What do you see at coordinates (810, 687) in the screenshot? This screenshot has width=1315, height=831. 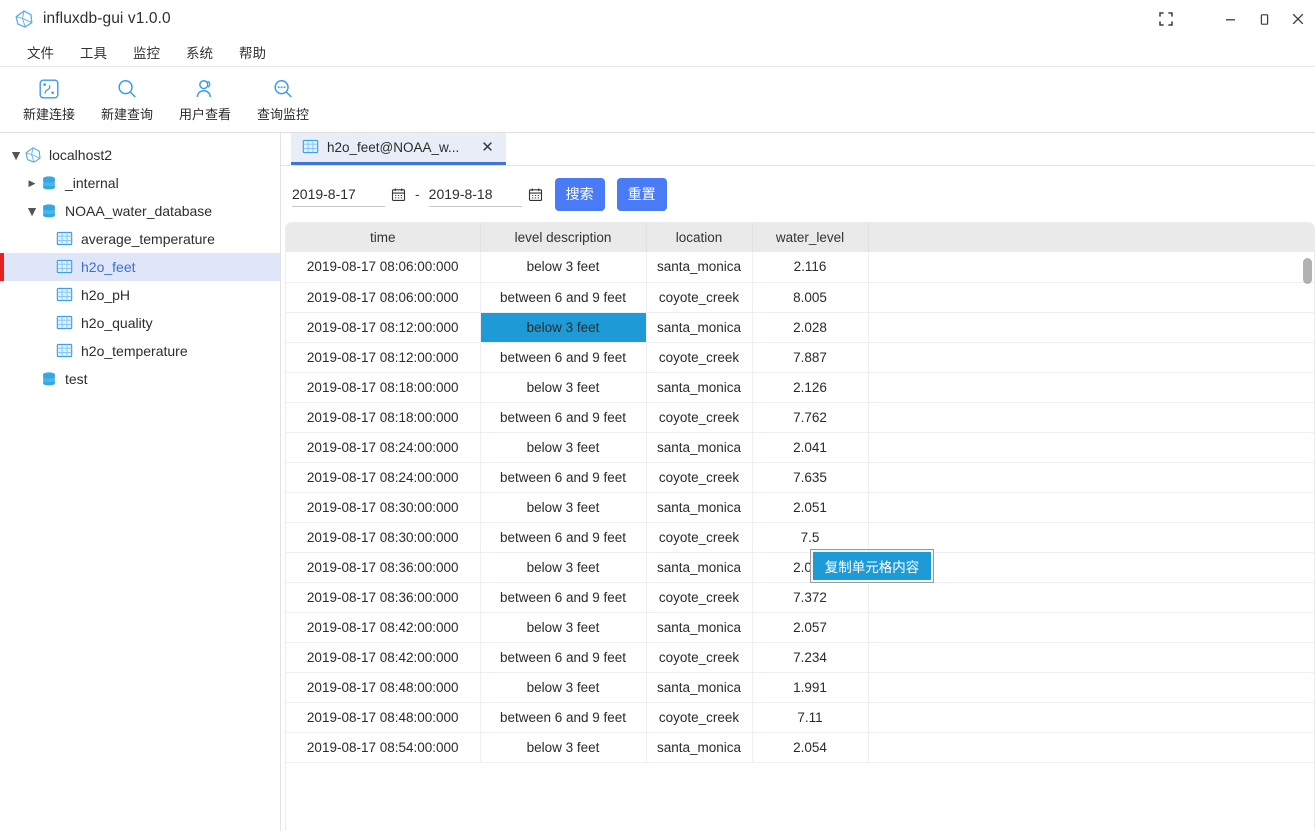 I see `table-cell: 1.991` at bounding box center [810, 687].